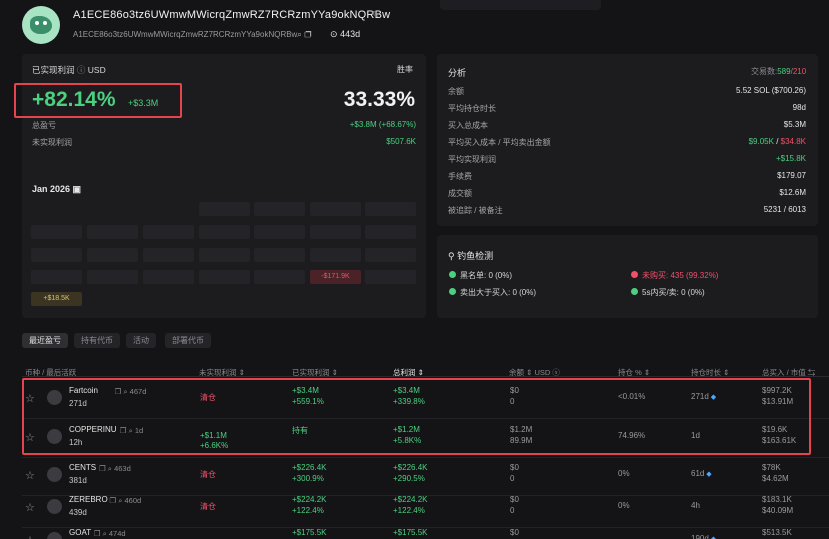  Describe the element at coordinates (410, 467) in the screenshot. I see `total-value: +$226.4K` at that location.